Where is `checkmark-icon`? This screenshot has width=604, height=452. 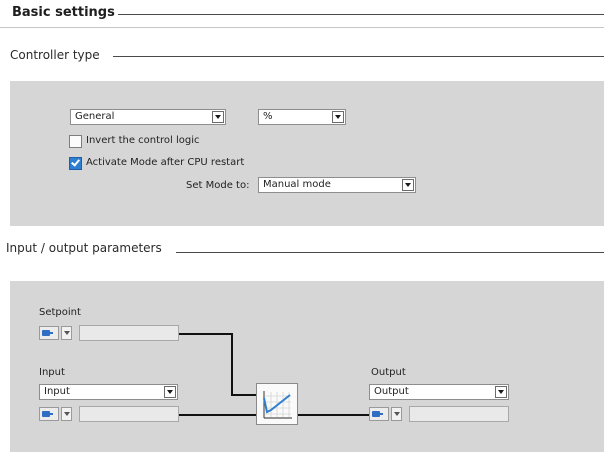
checkmark-icon is located at coordinates (75, 162).